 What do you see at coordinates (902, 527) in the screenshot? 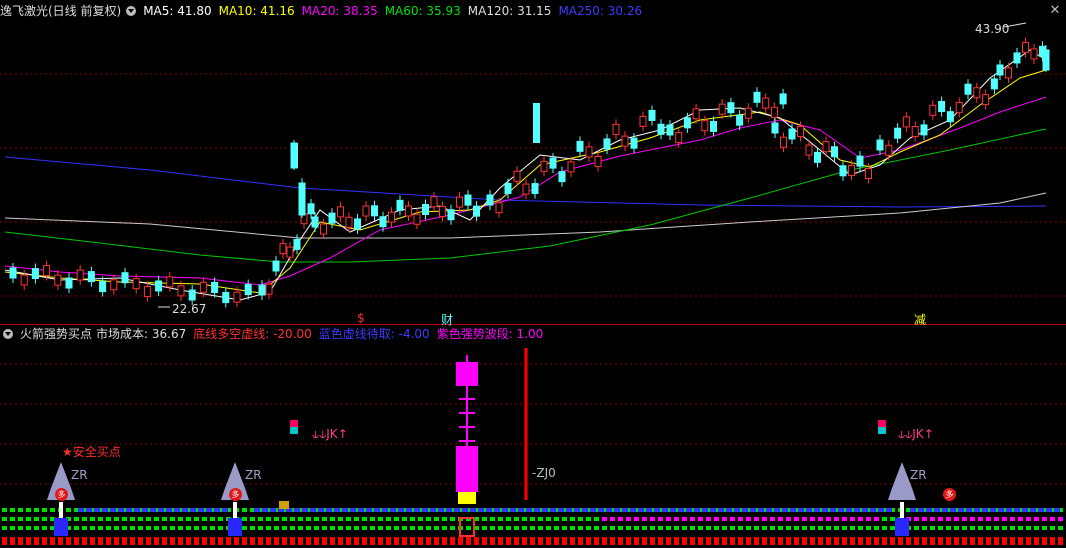
I see `rocket-base` at bounding box center [902, 527].